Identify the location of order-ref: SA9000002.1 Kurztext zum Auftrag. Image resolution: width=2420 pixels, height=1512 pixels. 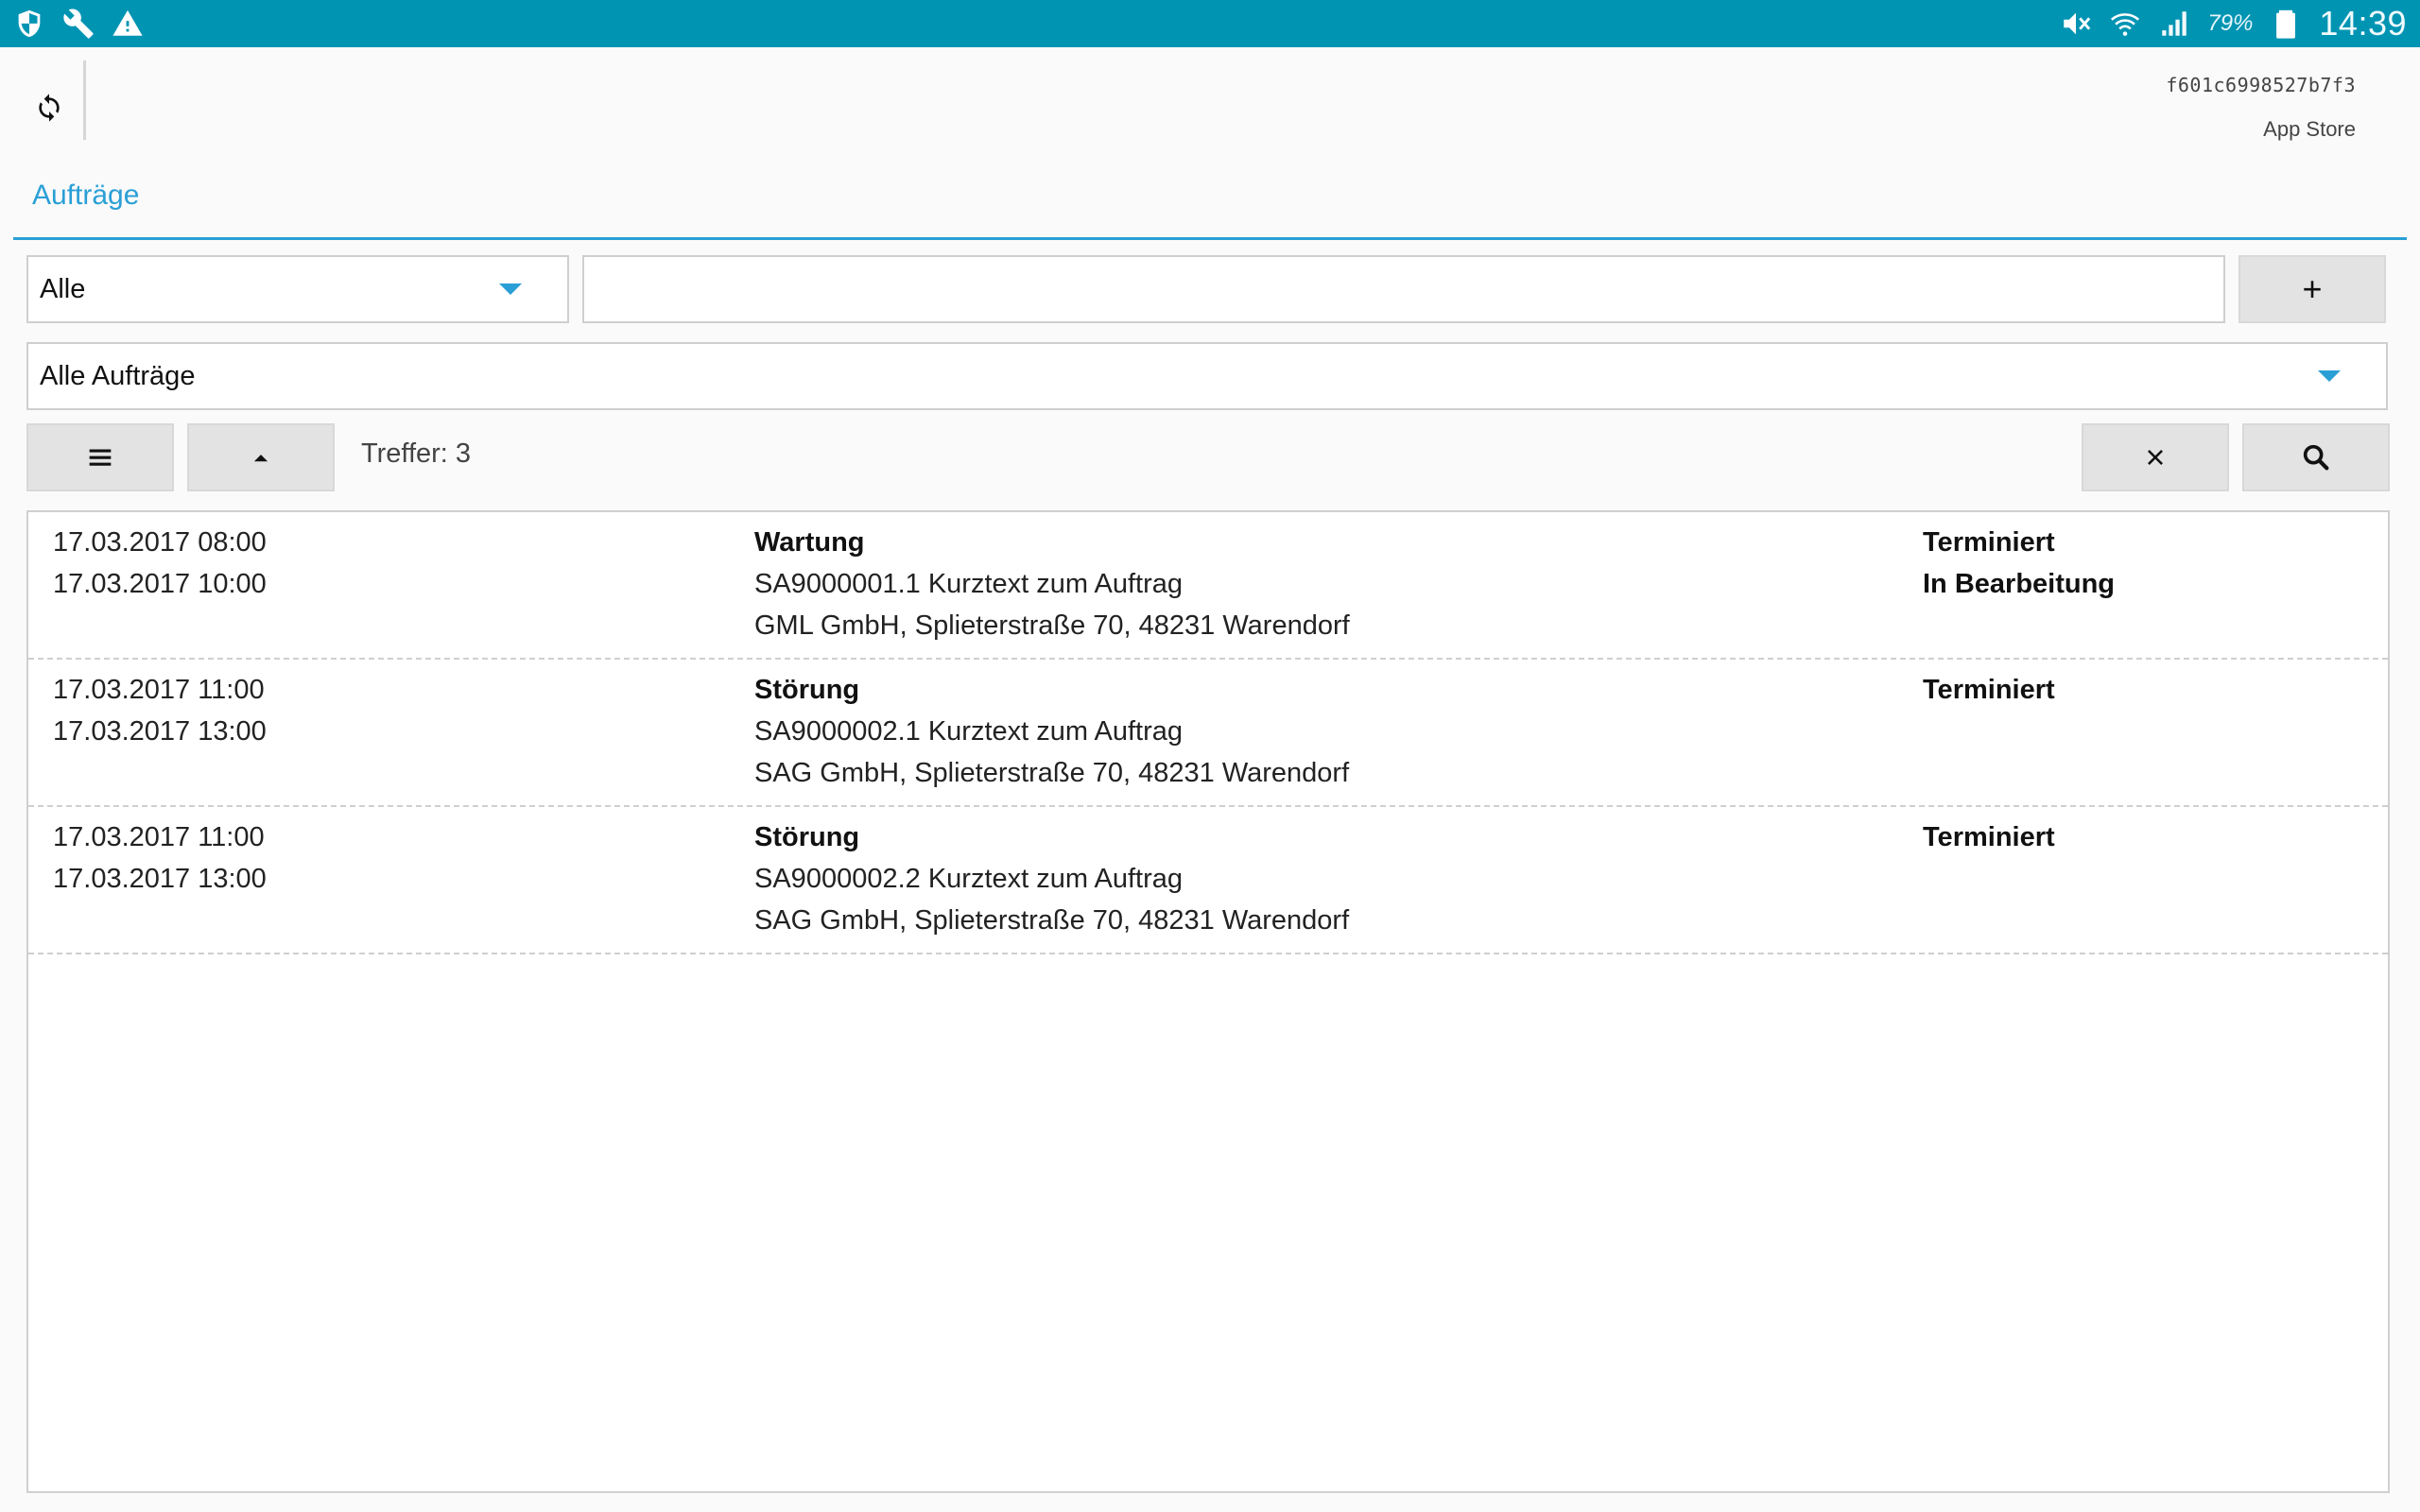
(969, 731).